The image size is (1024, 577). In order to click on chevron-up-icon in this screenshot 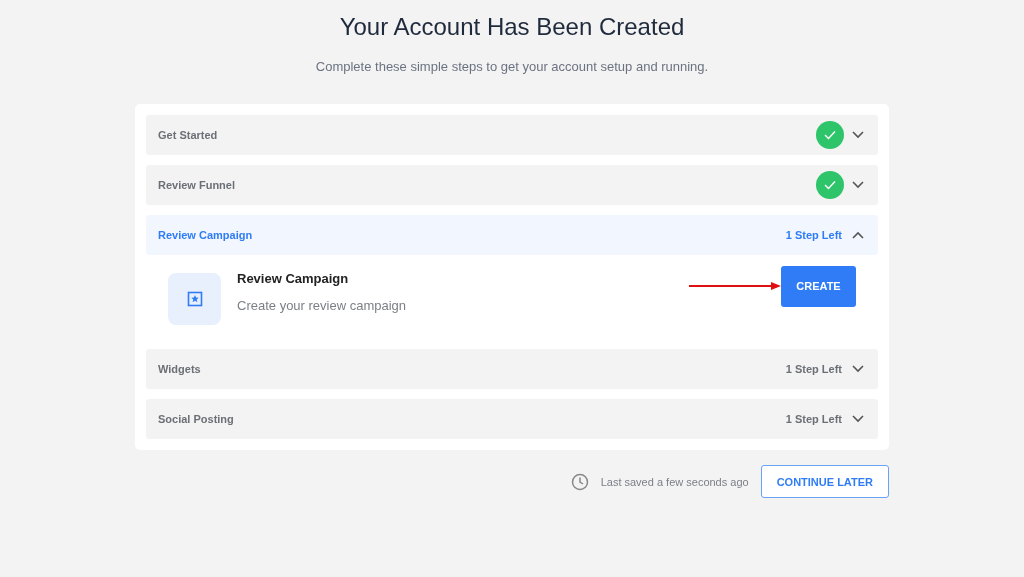, I will do `click(858, 235)`.